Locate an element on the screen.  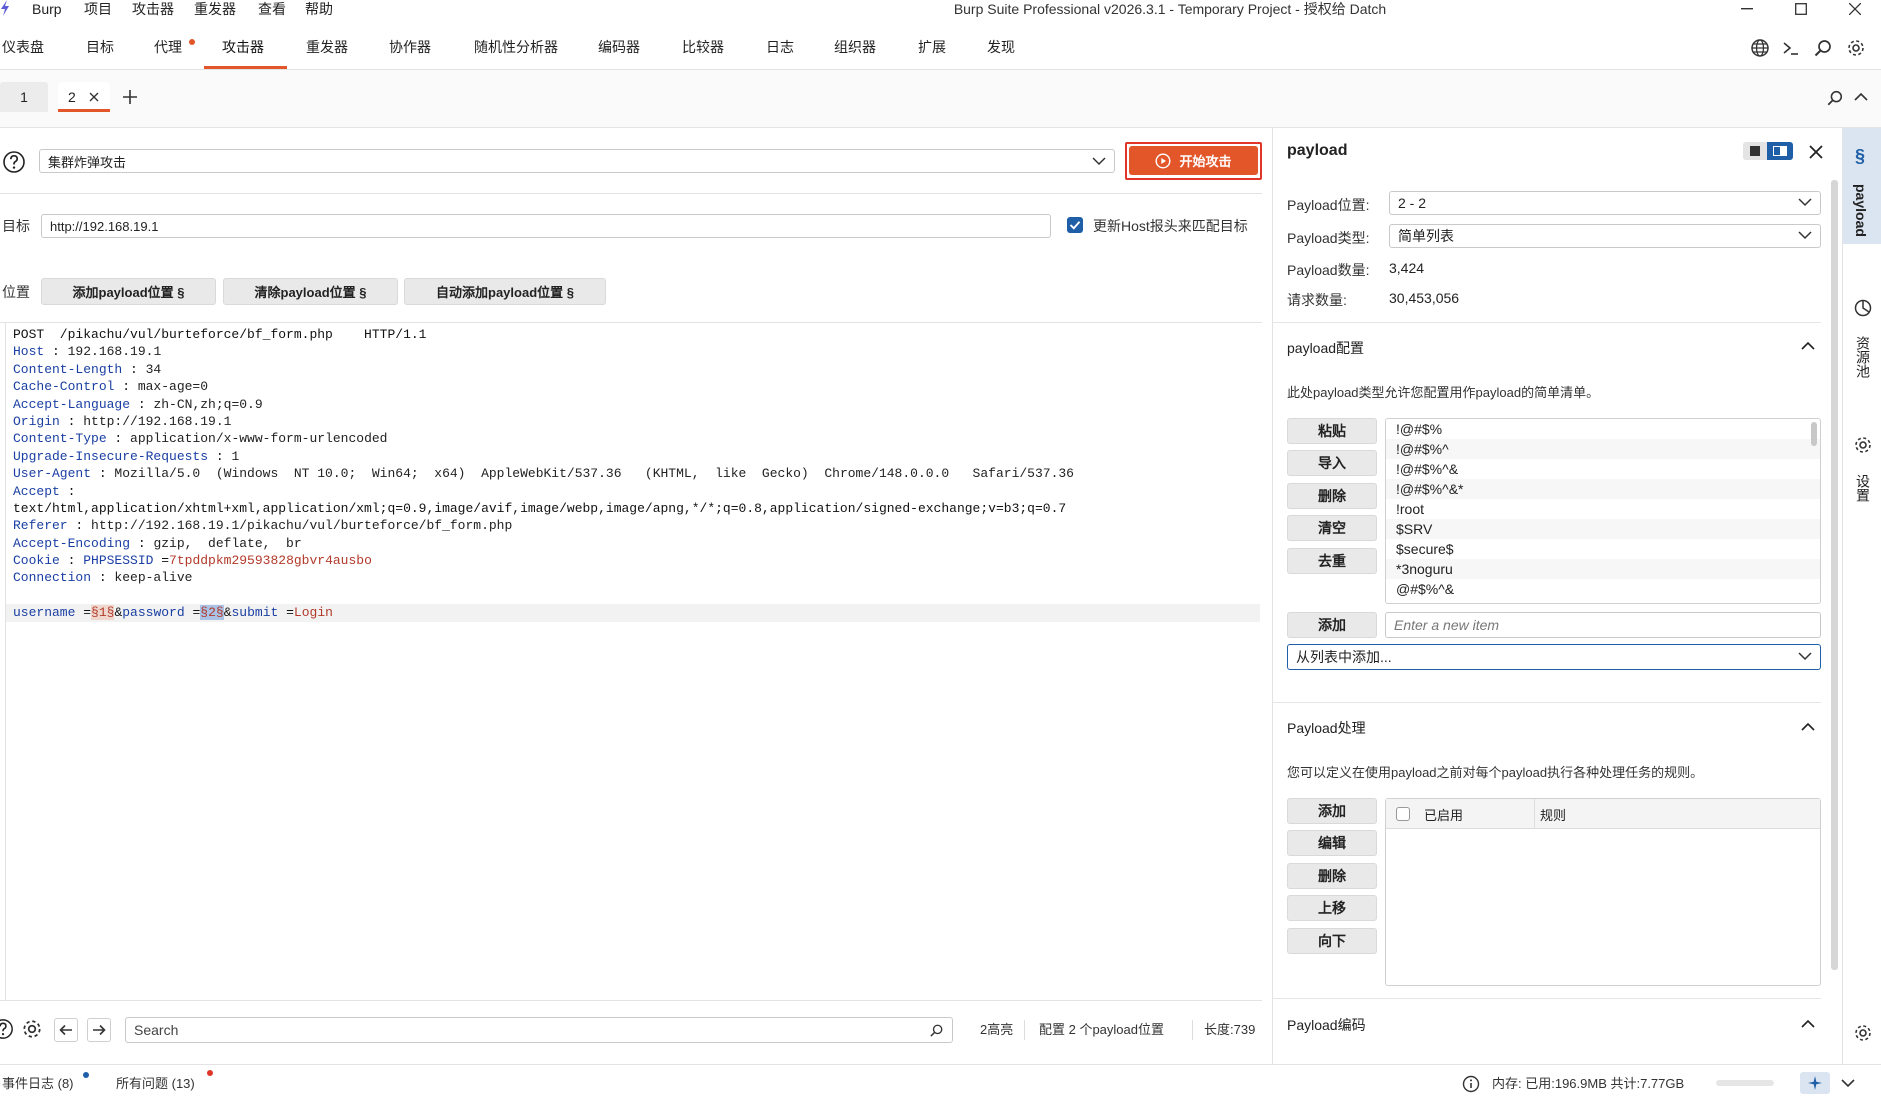
tab-extensions: 扩展 is located at coordinates (932, 47).